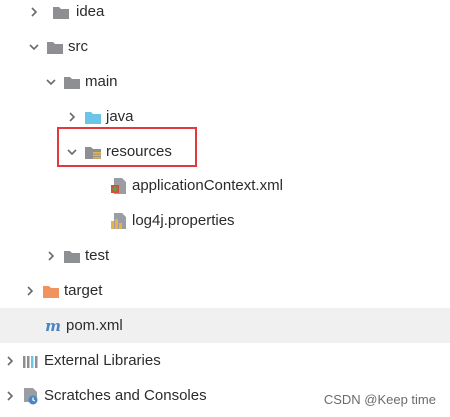 Image resolution: width=450 pixels, height=417 pixels. What do you see at coordinates (125, 395) in the screenshot?
I see `tree-item-label: Scratches and Consoles` at bounding box center [125, 395].